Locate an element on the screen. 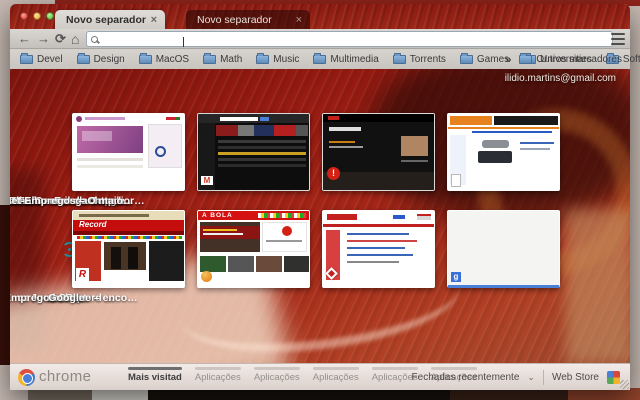 The height and width of the screenshot is (400, 640). bookmarks-overflow-icon: » is located at coordinates (508, 60).